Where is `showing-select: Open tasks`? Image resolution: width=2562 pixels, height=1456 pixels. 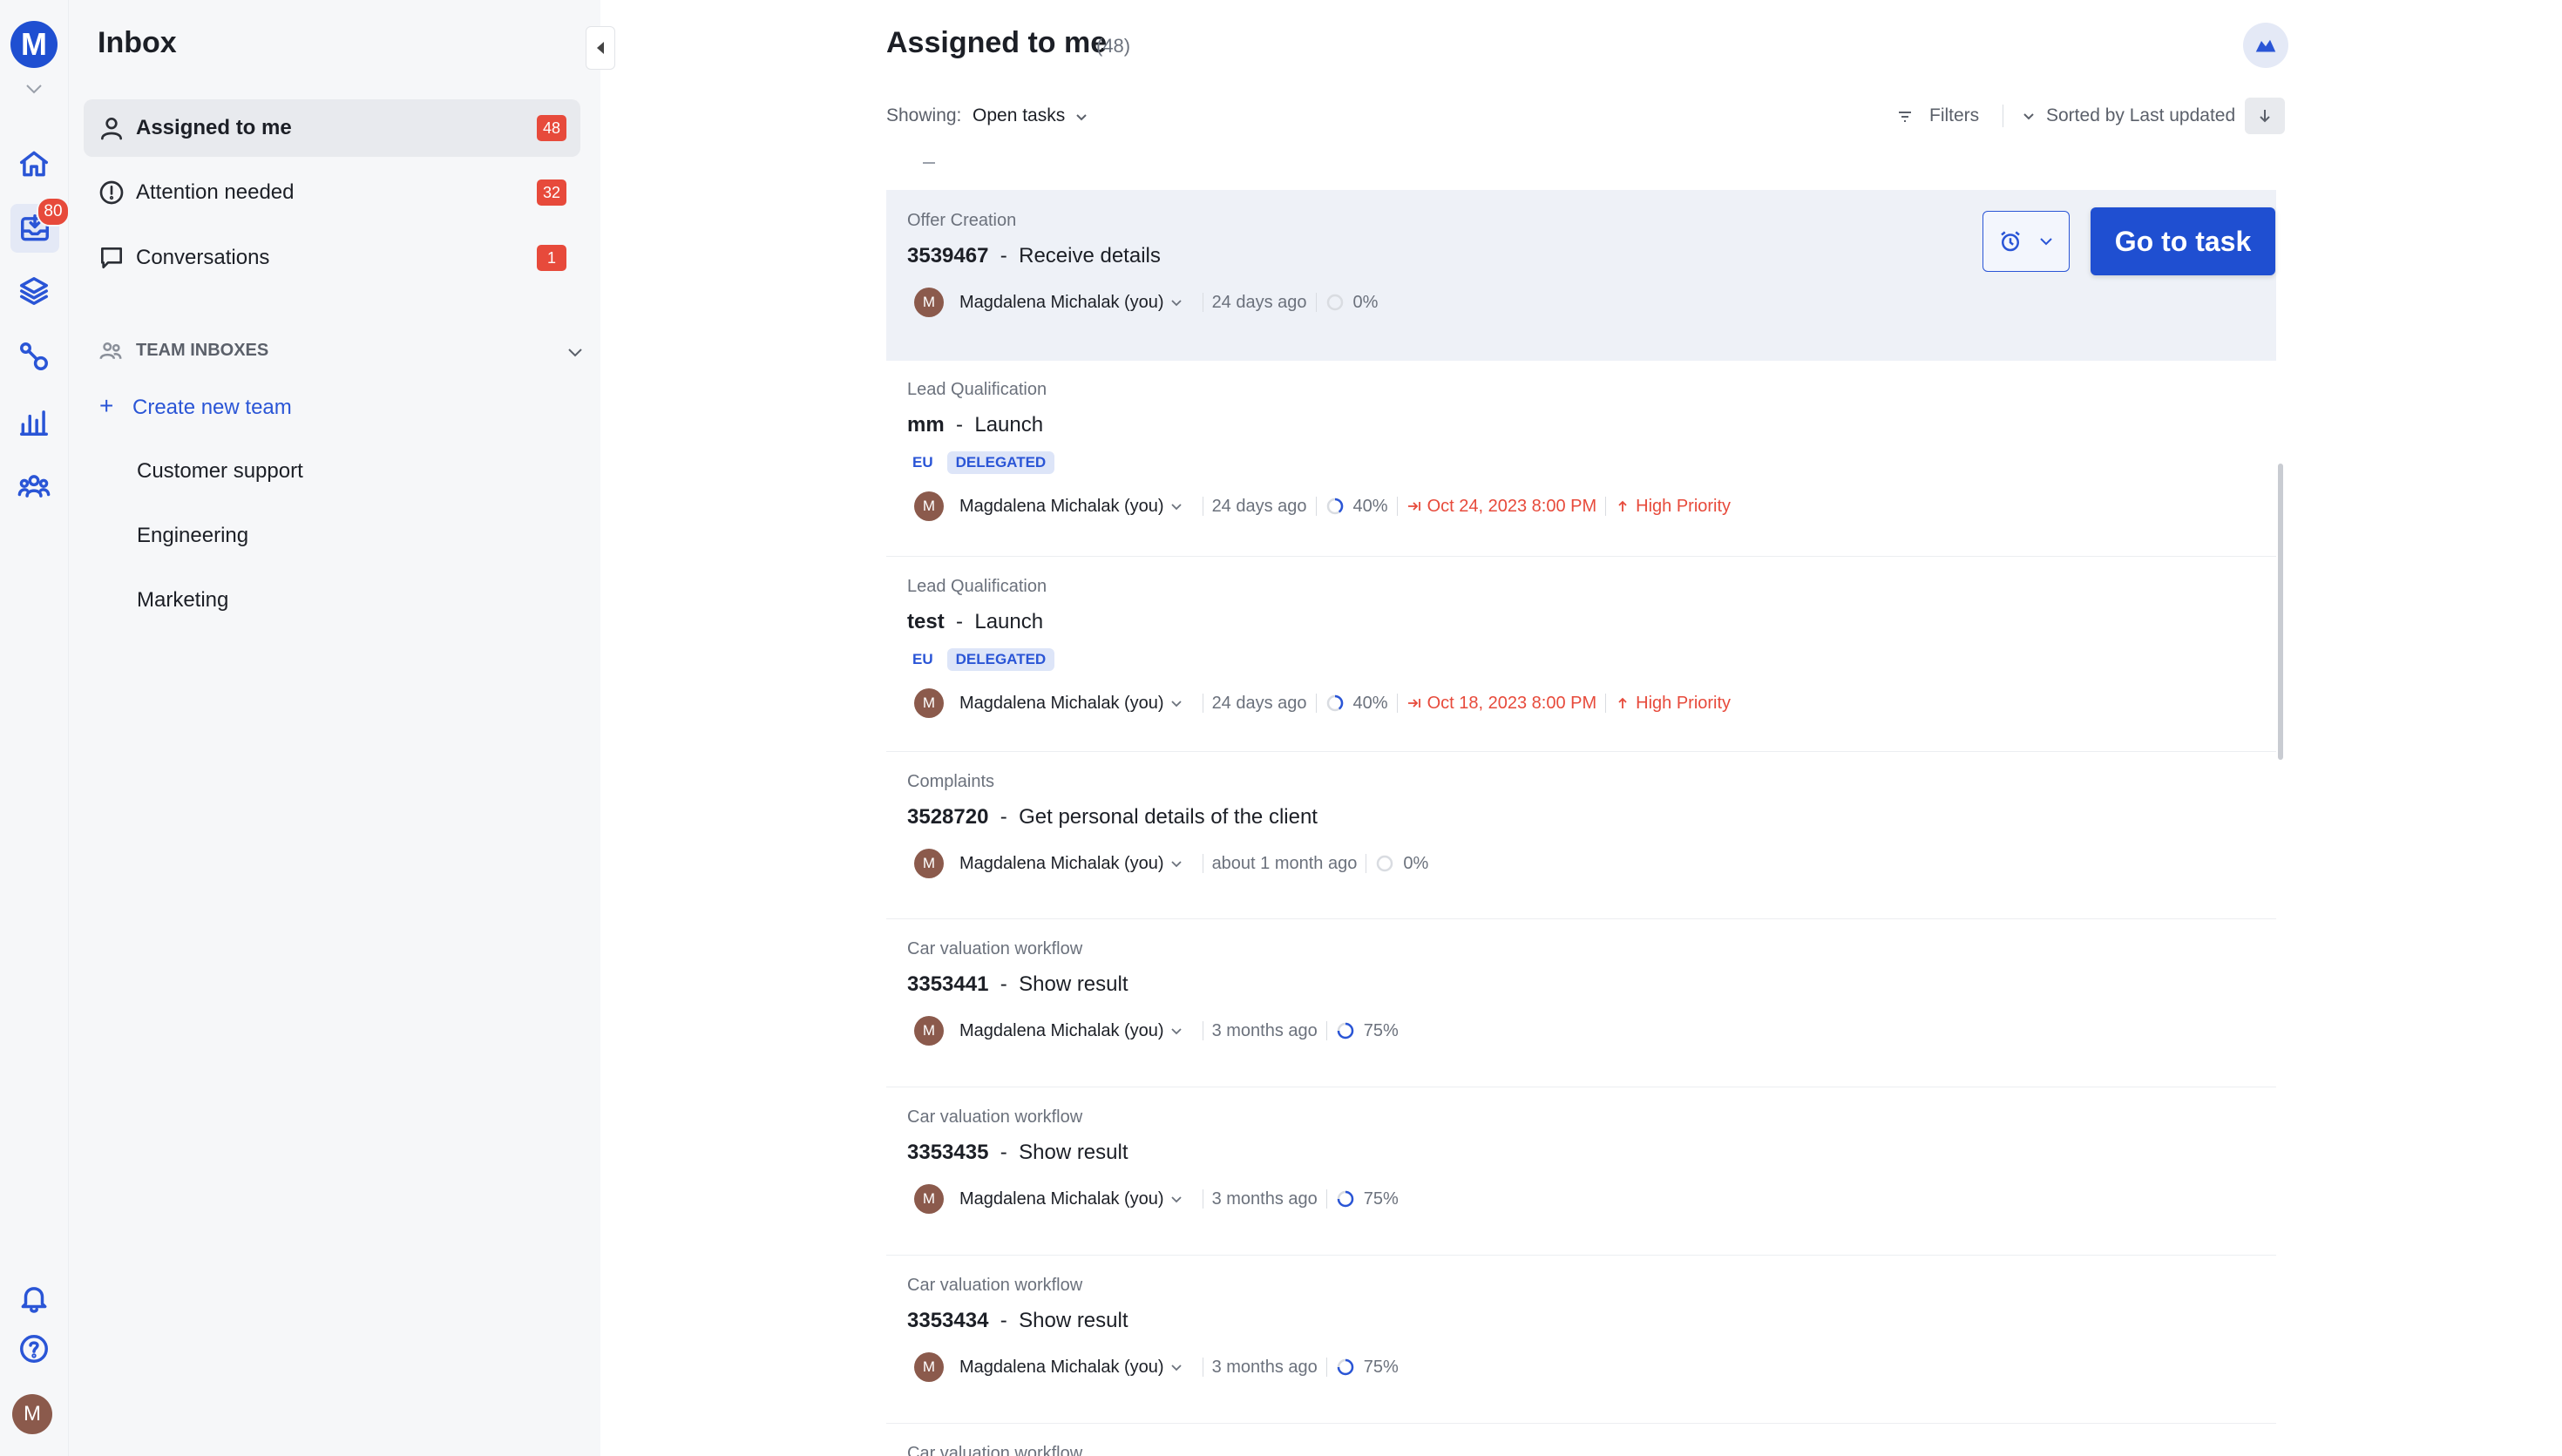 showing-select: Open tasks is located at coordinates (1019, 115).